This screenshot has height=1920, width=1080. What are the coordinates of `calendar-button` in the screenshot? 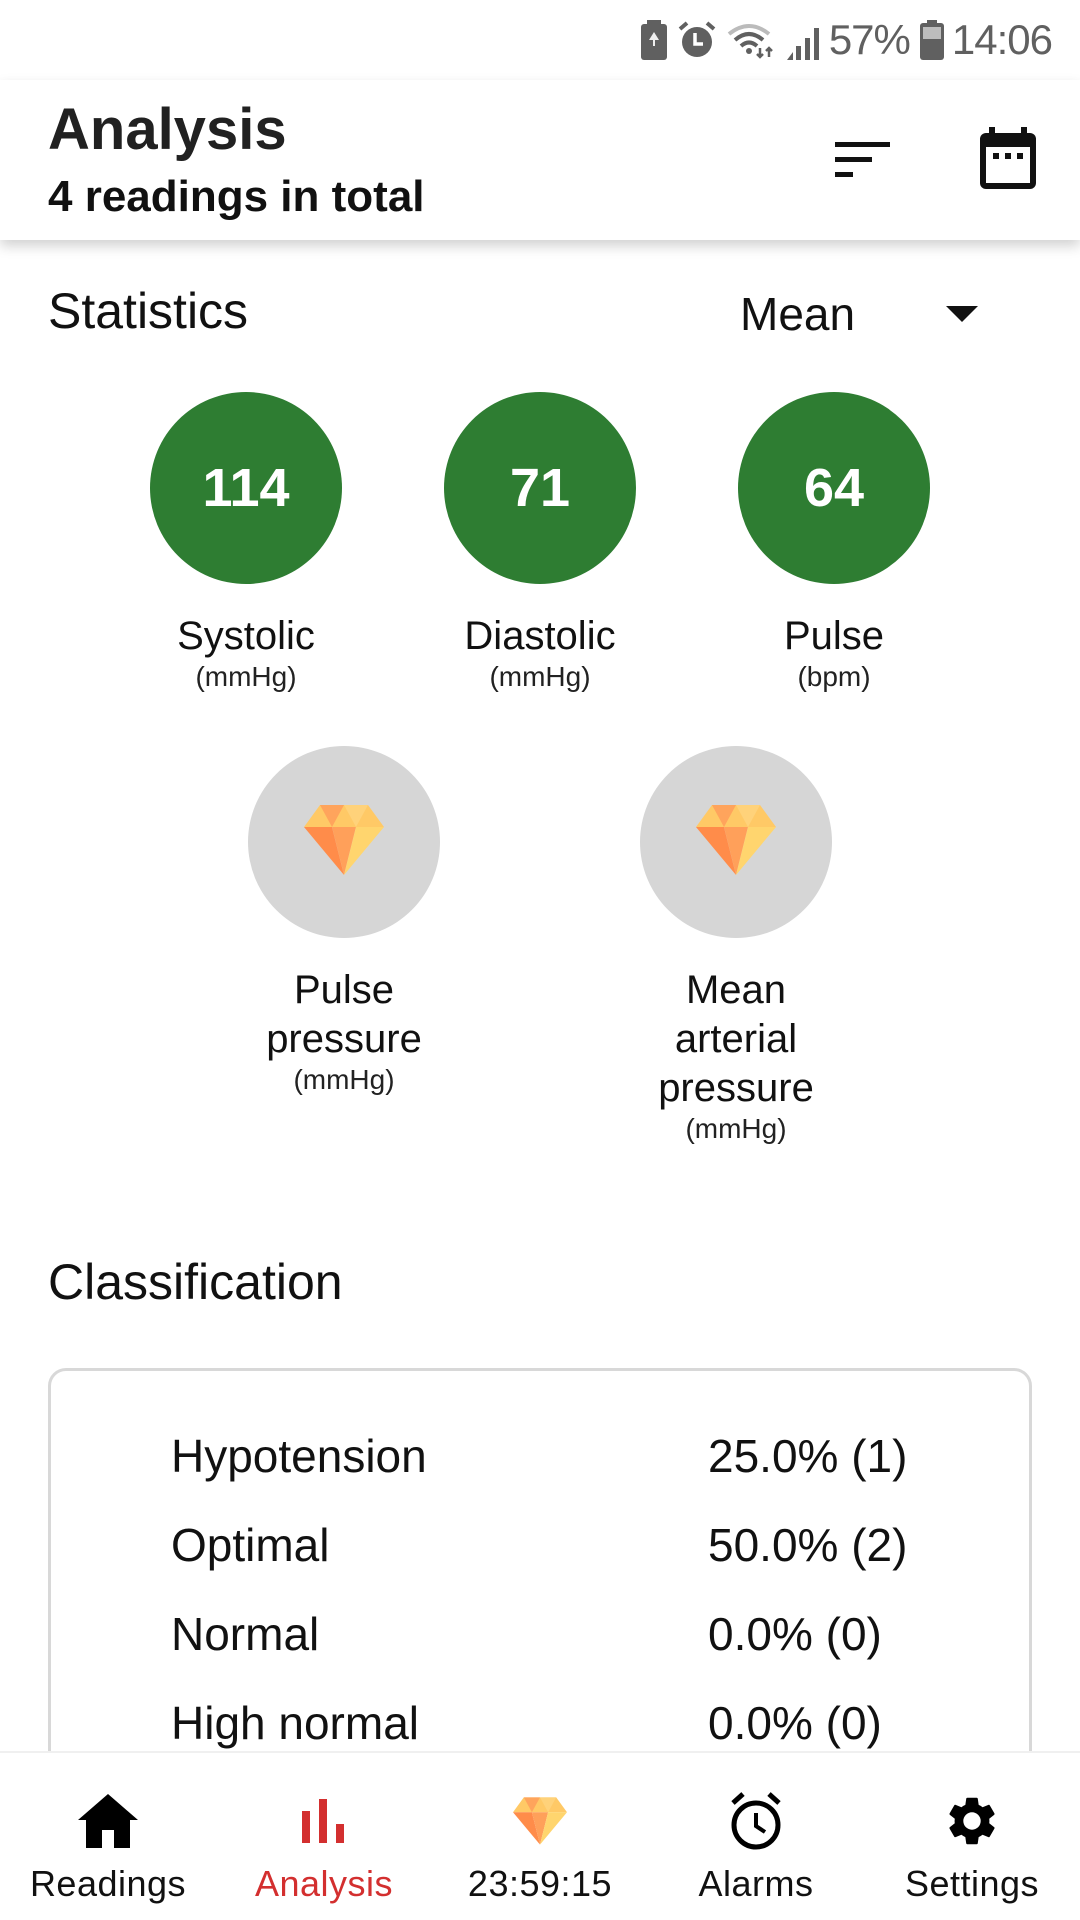 It's located at (1008, 160).